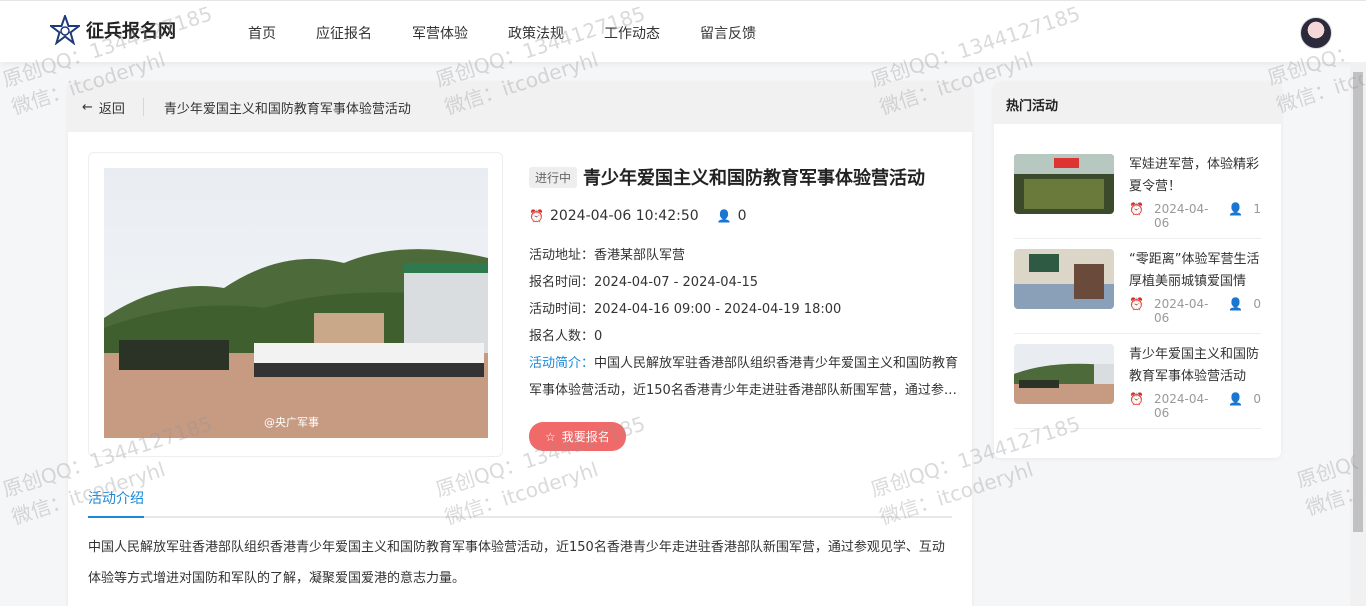  I want to click on nav-camp-experience: 军营体验, so click(440, 33).